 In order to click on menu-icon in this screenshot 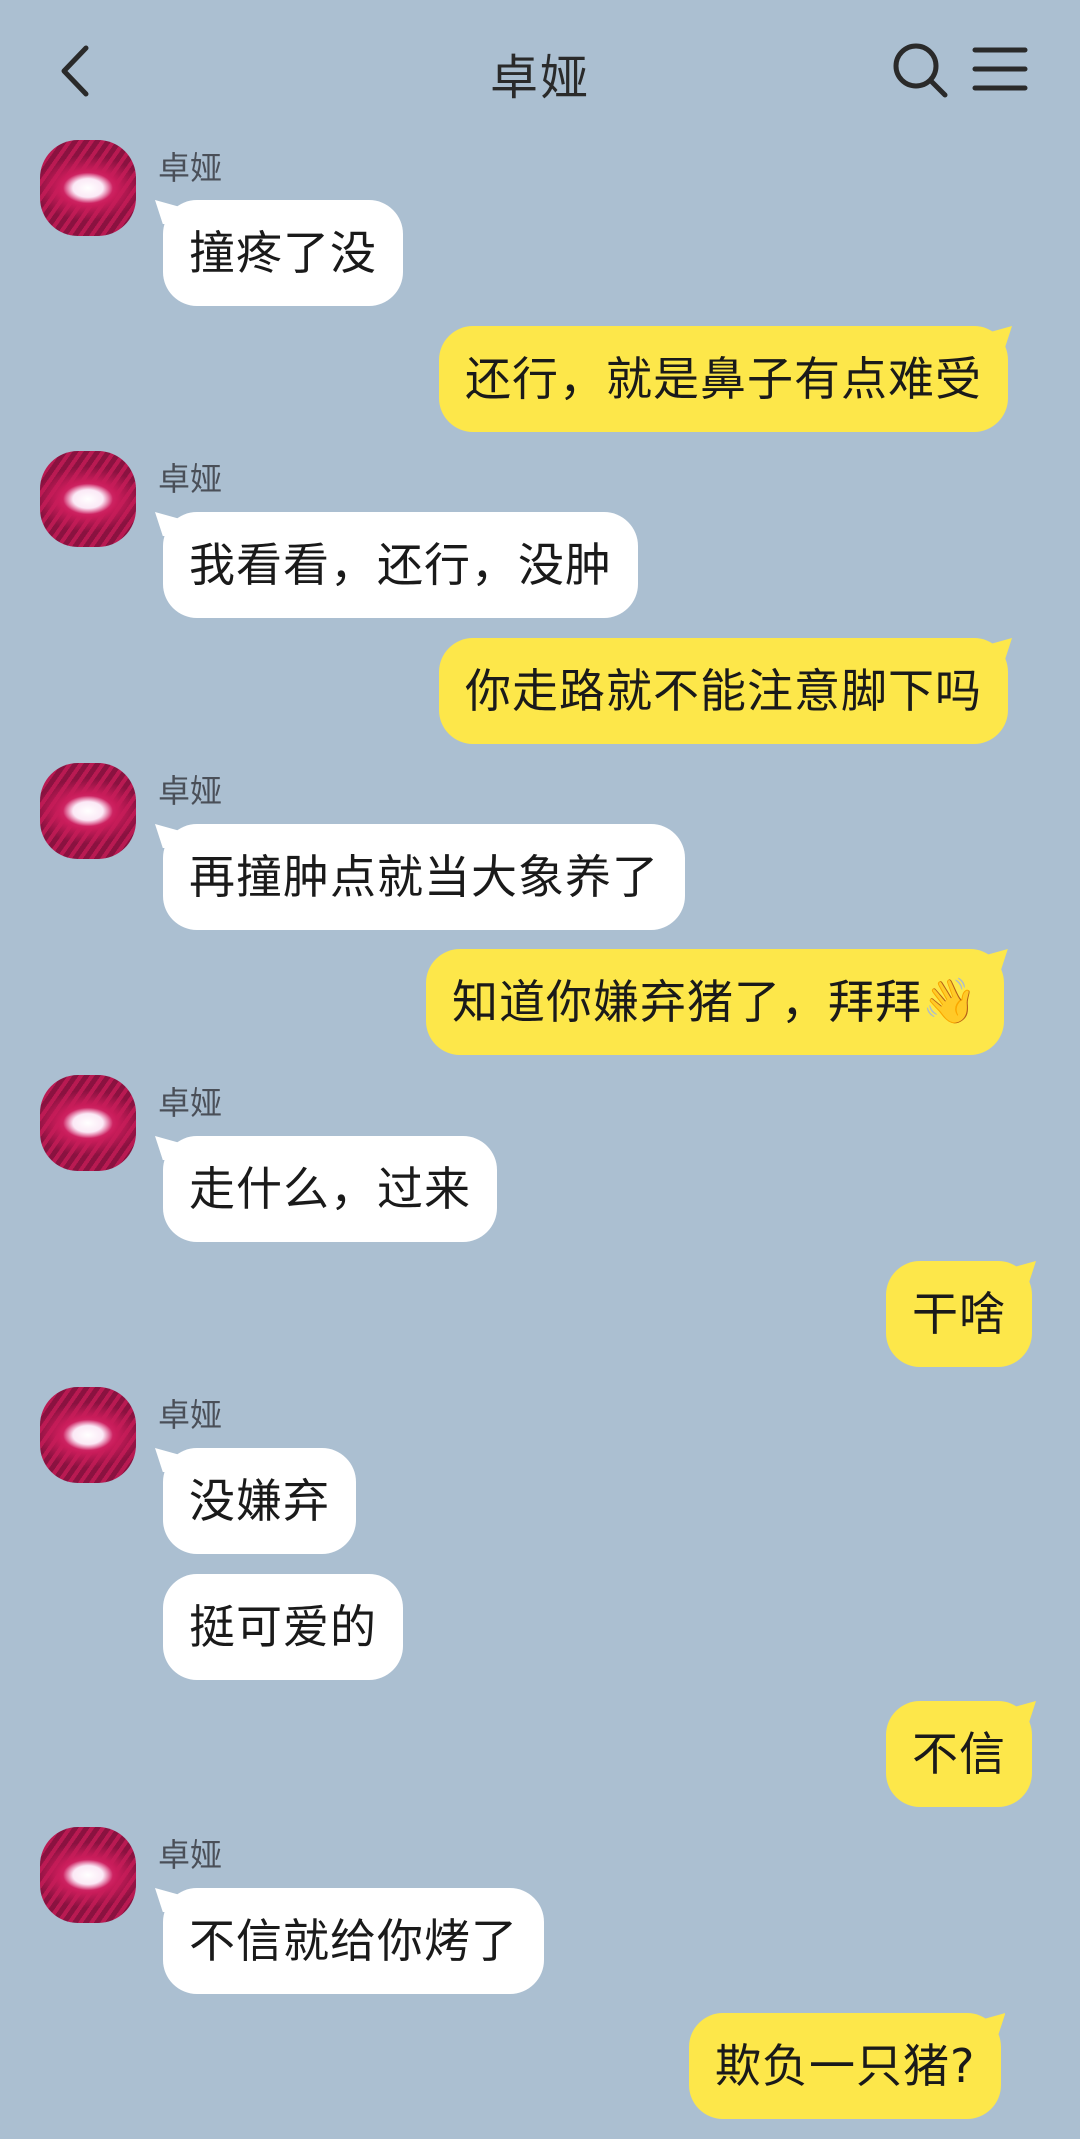, I will do `click(1000, 69)`.